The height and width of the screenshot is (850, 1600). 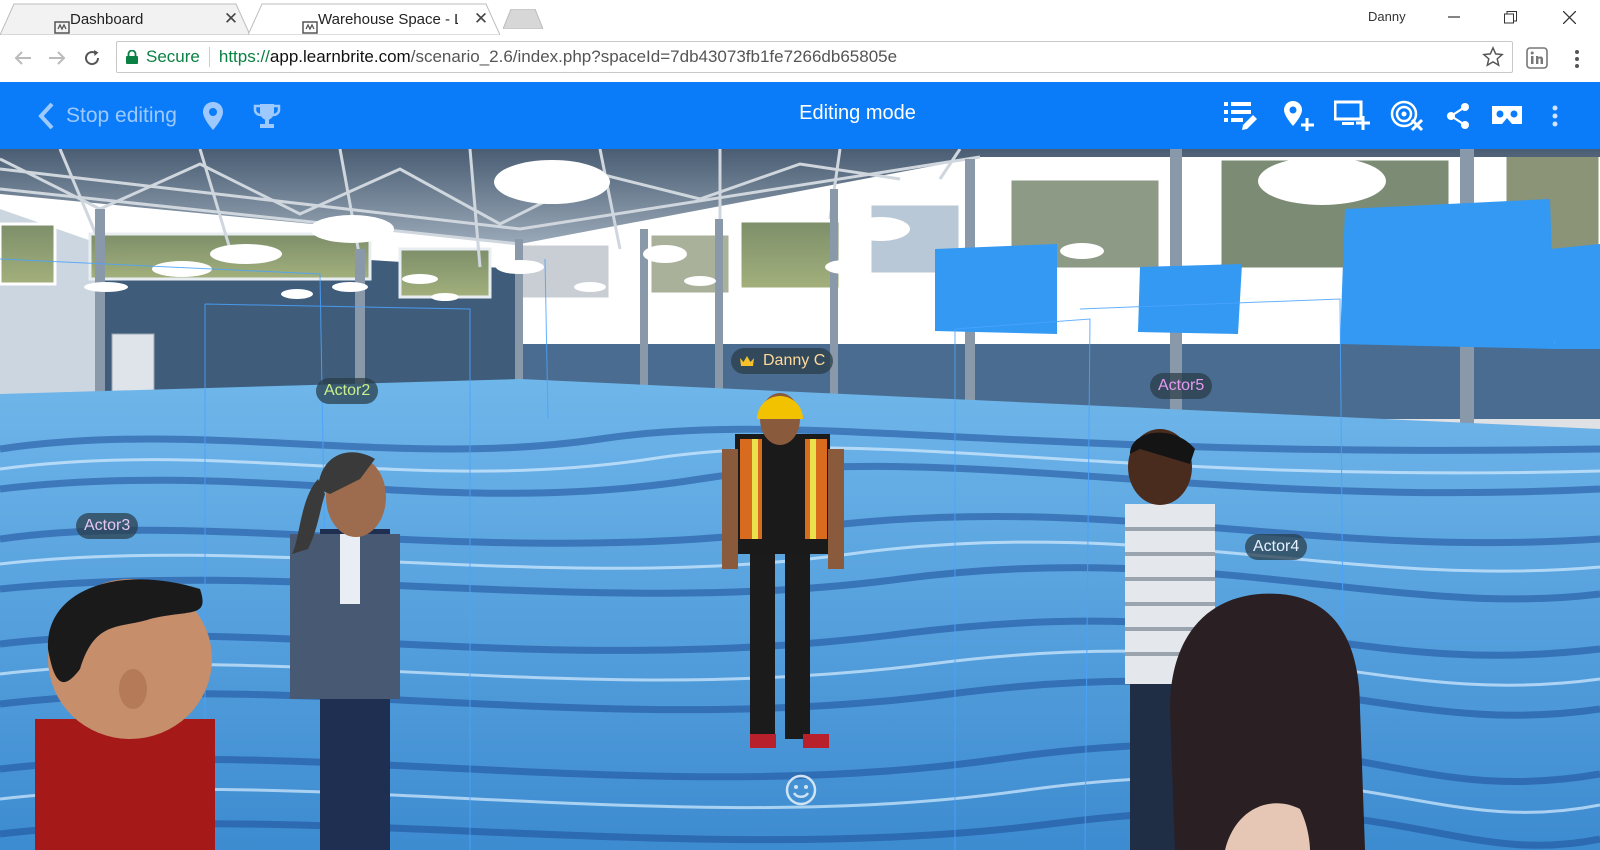 I want to click on player-name: Danny C, so click(x=794, y=360).